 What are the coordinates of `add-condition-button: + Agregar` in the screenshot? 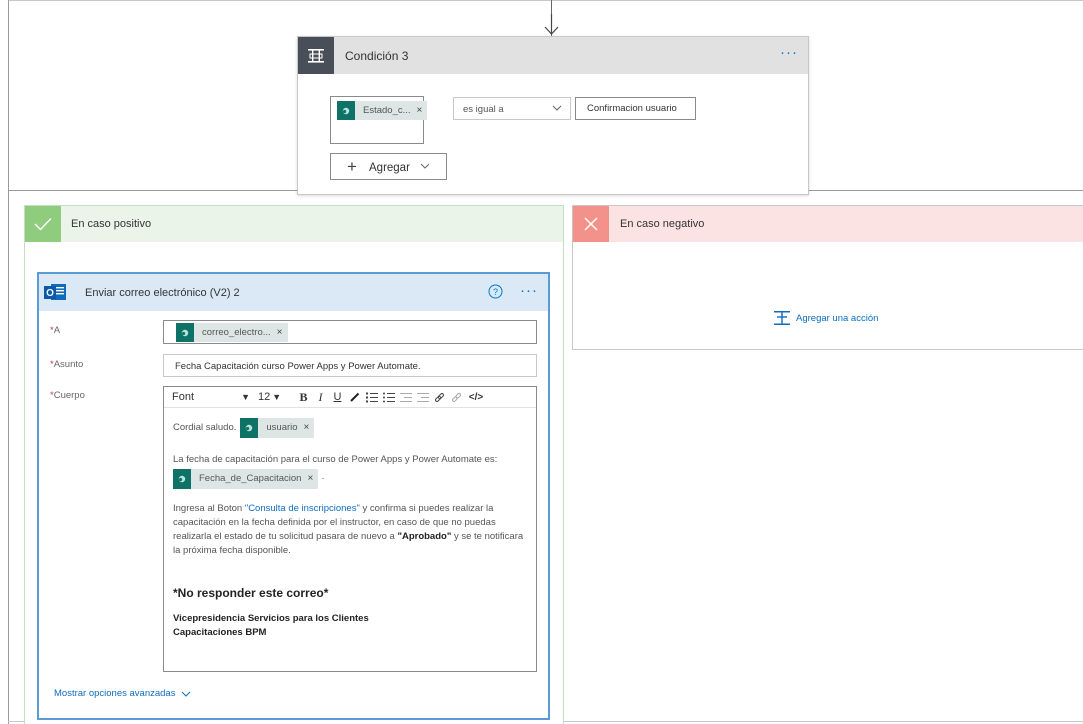 It's located at (388, 166).